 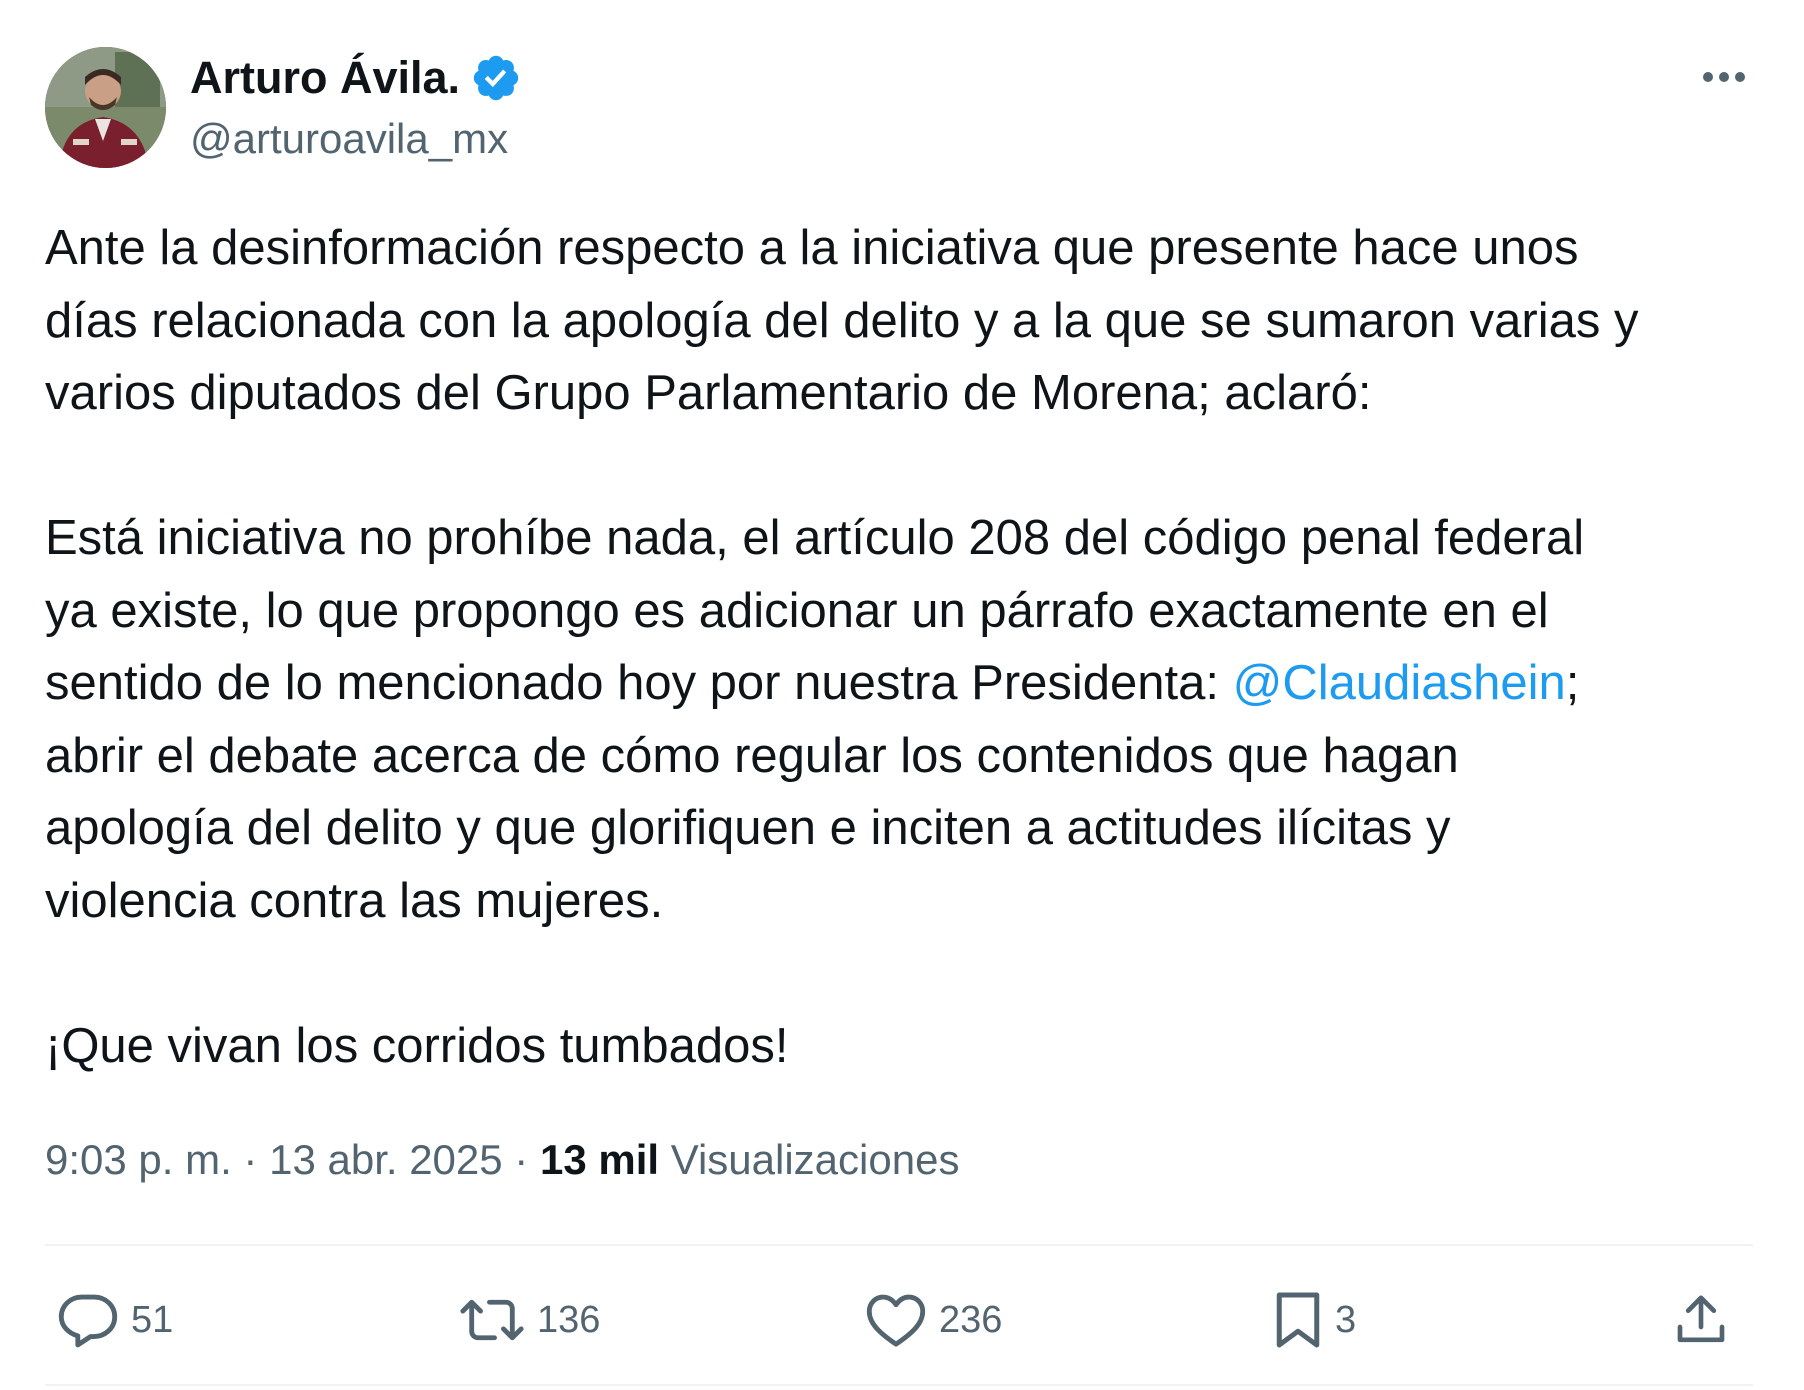 I want to click on author-name-row: Arturo Ávila., so click(x=356, y=78).